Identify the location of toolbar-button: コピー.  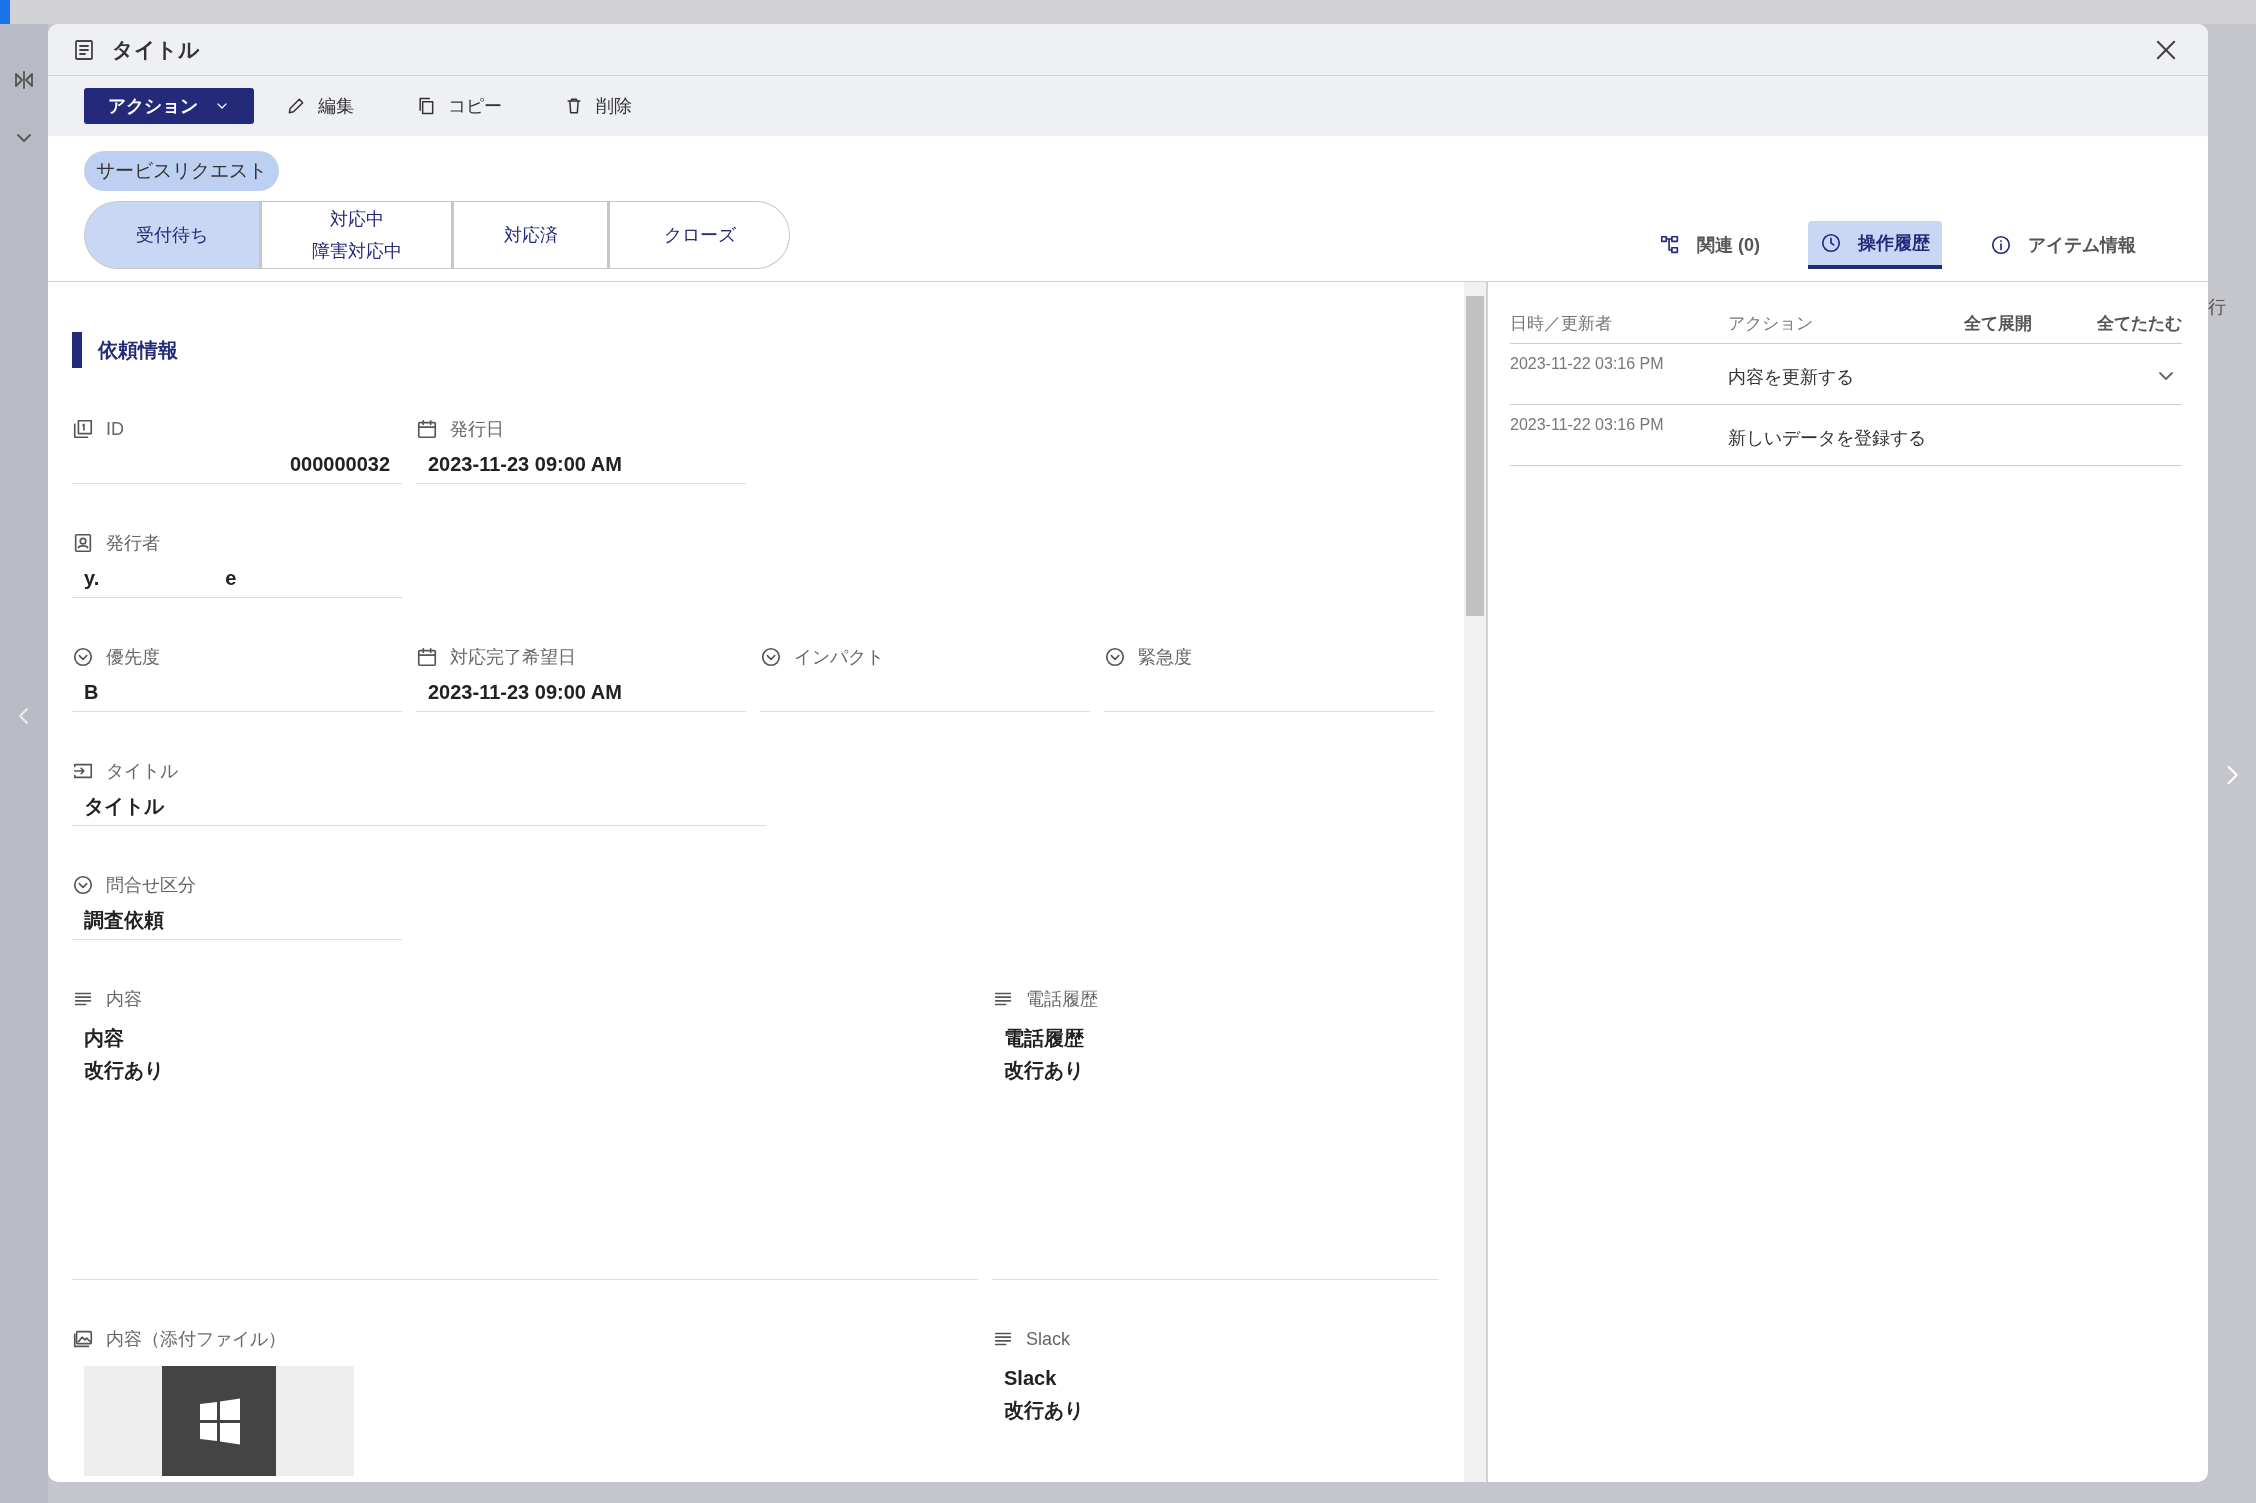
(459, 106).